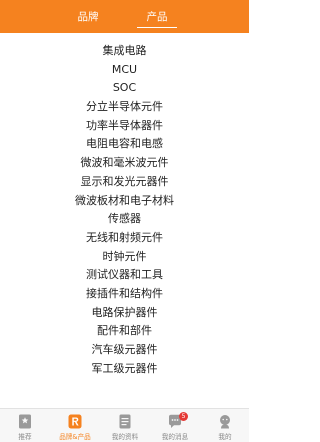  I want to click on category-item-test: 测试仪器和工具, so click(124, 275).